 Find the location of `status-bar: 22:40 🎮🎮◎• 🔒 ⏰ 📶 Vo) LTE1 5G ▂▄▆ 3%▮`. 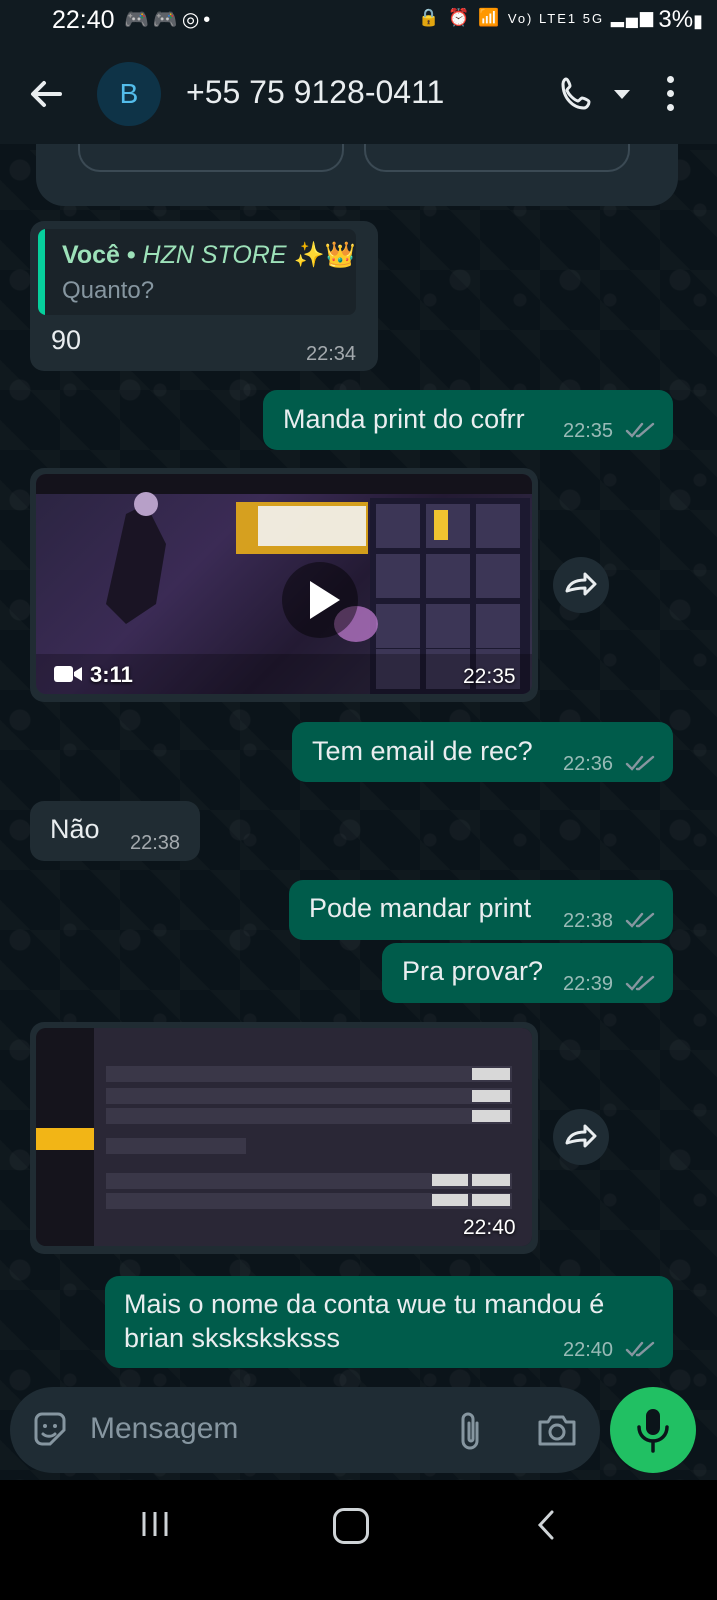

status-bar: 22:40 🎮🎮◎• 🔒 ⏰ 📶 Vo) LTE1 5G ▂▄▆ 3%▮ is located at coordinates (358, 23).